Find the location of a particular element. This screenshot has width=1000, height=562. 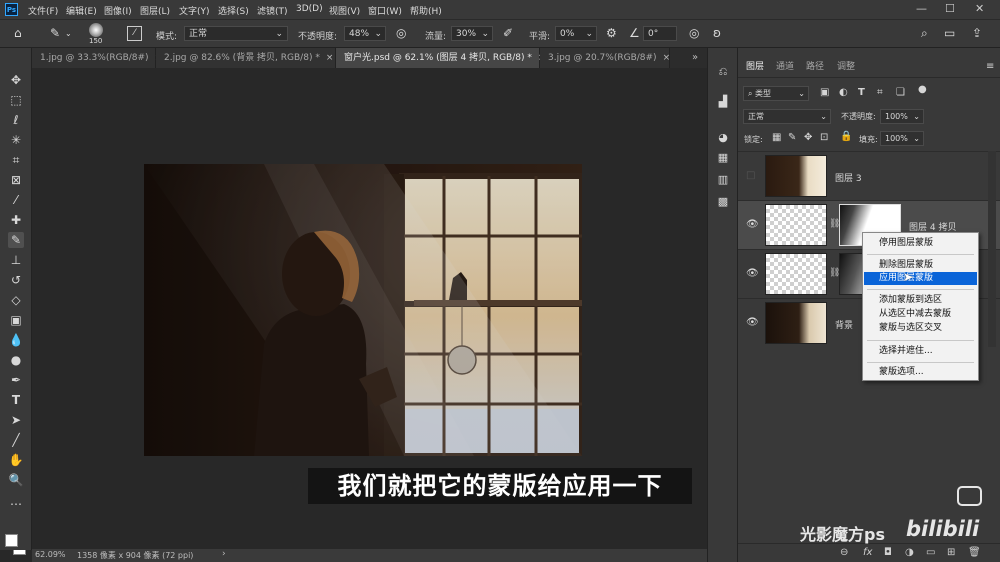

menu-3d: 3D(D) is located at coordinates (309, 9).